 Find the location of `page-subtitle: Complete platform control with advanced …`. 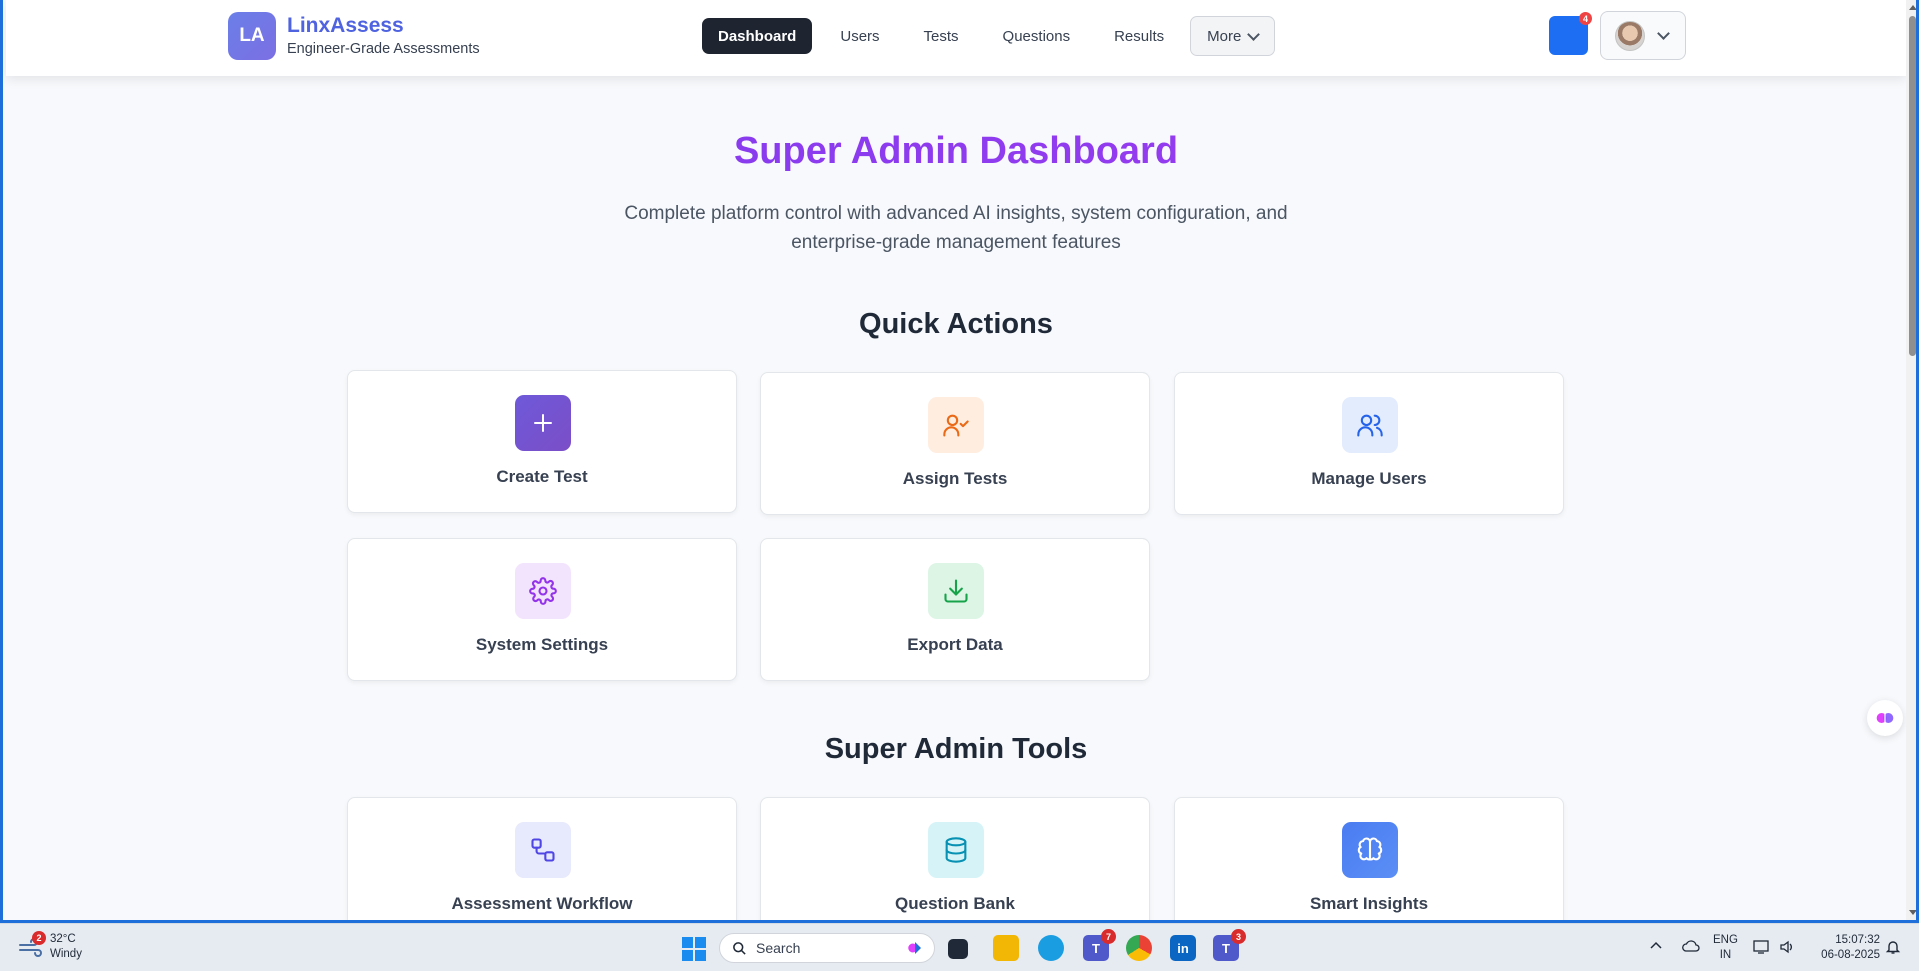

page-subtitle: Complete platform control with advanced … is located at coordinates (956, 228).